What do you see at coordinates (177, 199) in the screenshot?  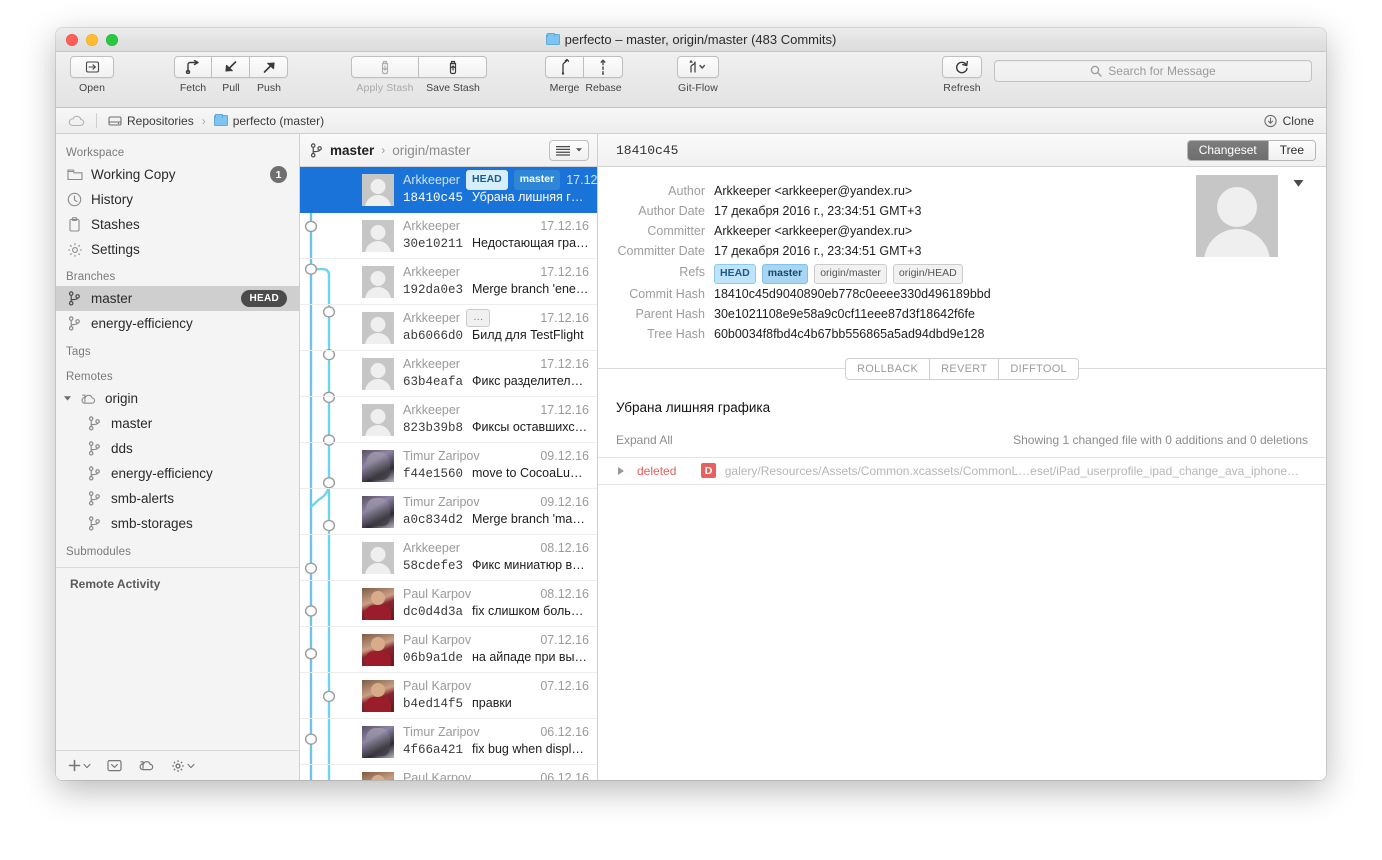 I see `sidebar-item-history: History` at bounding box center [177, 199].